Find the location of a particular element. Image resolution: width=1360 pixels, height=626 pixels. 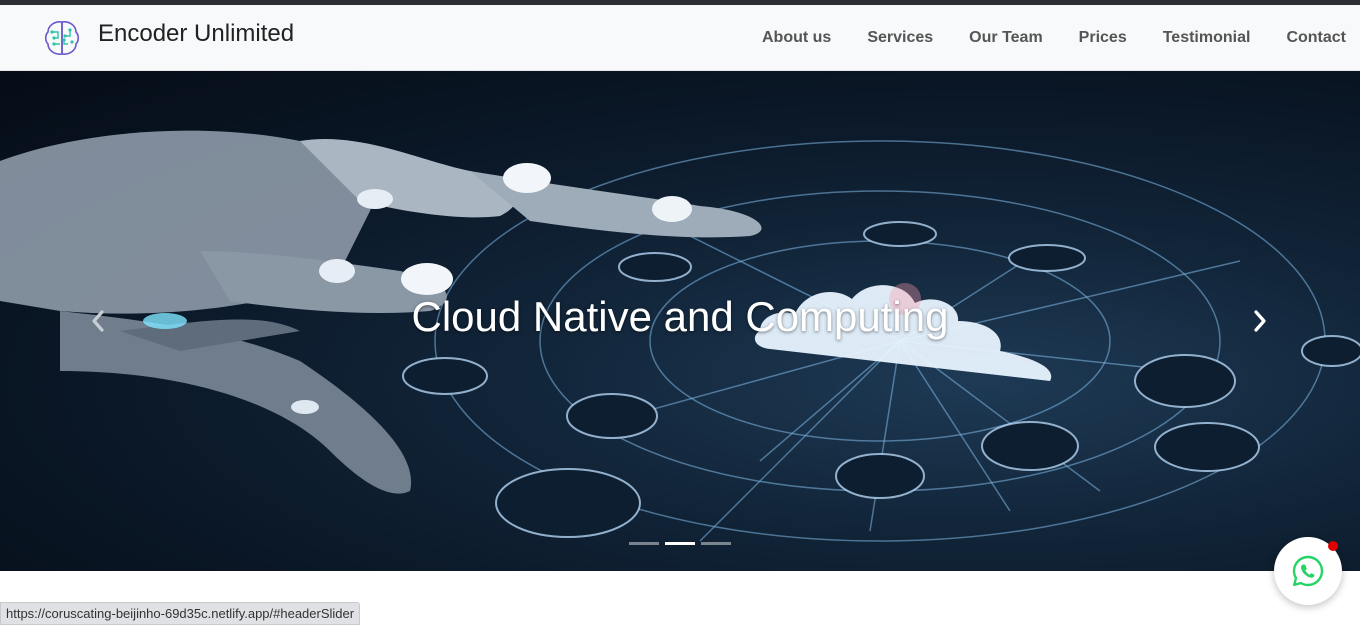

whatsapp-chat-button is located at coordinates (1308, 571).